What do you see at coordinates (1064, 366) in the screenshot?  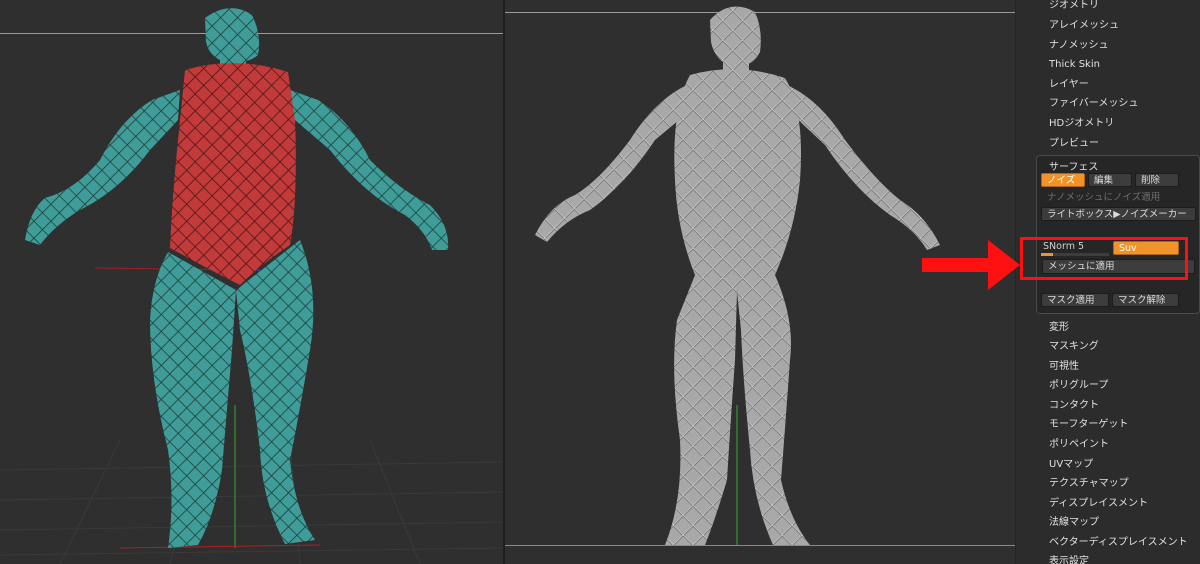 I see `menu-visibility: 可視性` at bounding box center [1064, 366].